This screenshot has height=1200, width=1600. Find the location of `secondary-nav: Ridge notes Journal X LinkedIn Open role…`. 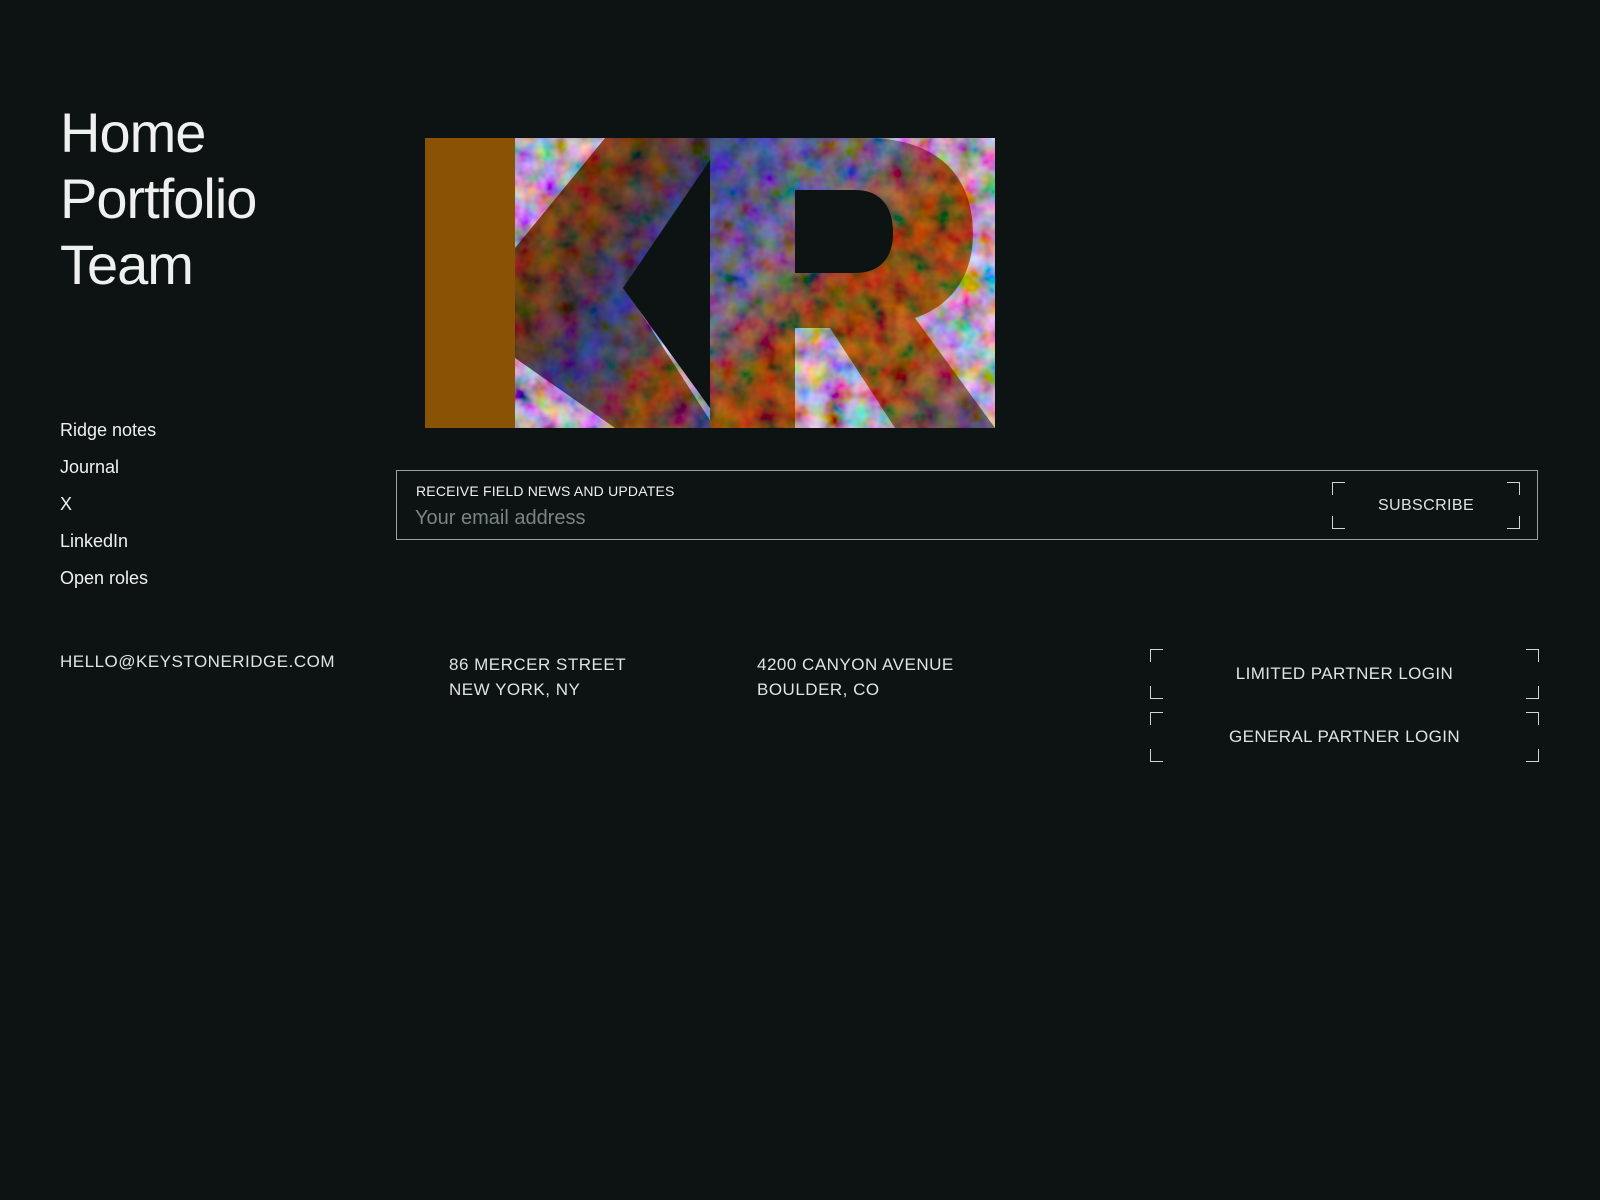

secondary-nav: Ridge notes Journal X LinkedIn Open role… is located at coordinates (108, 504).